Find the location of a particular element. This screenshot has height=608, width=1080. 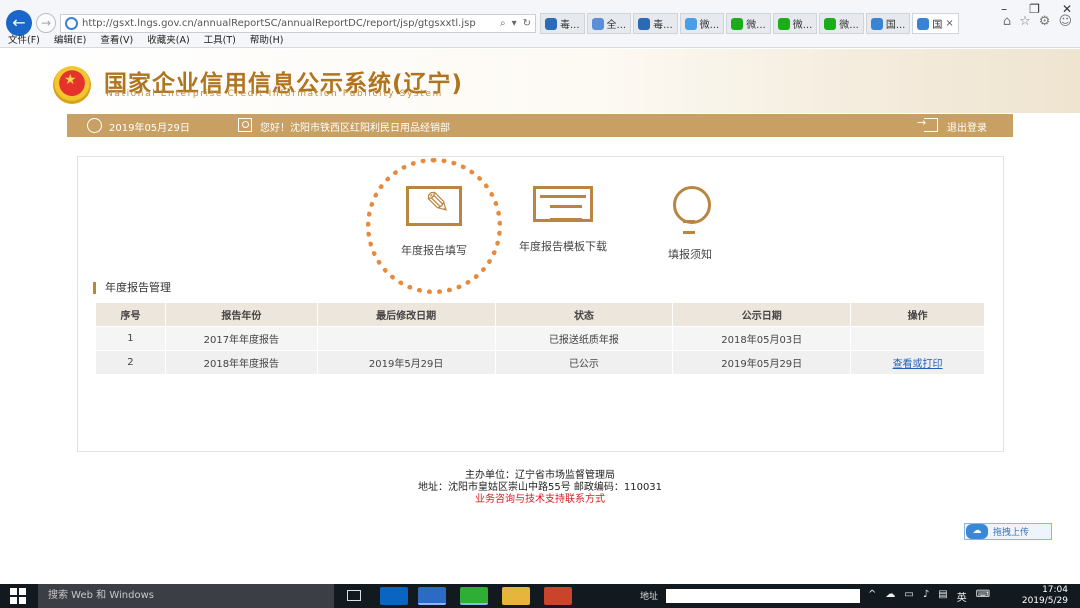

outlook-icon is located at coordinates (394, 596).